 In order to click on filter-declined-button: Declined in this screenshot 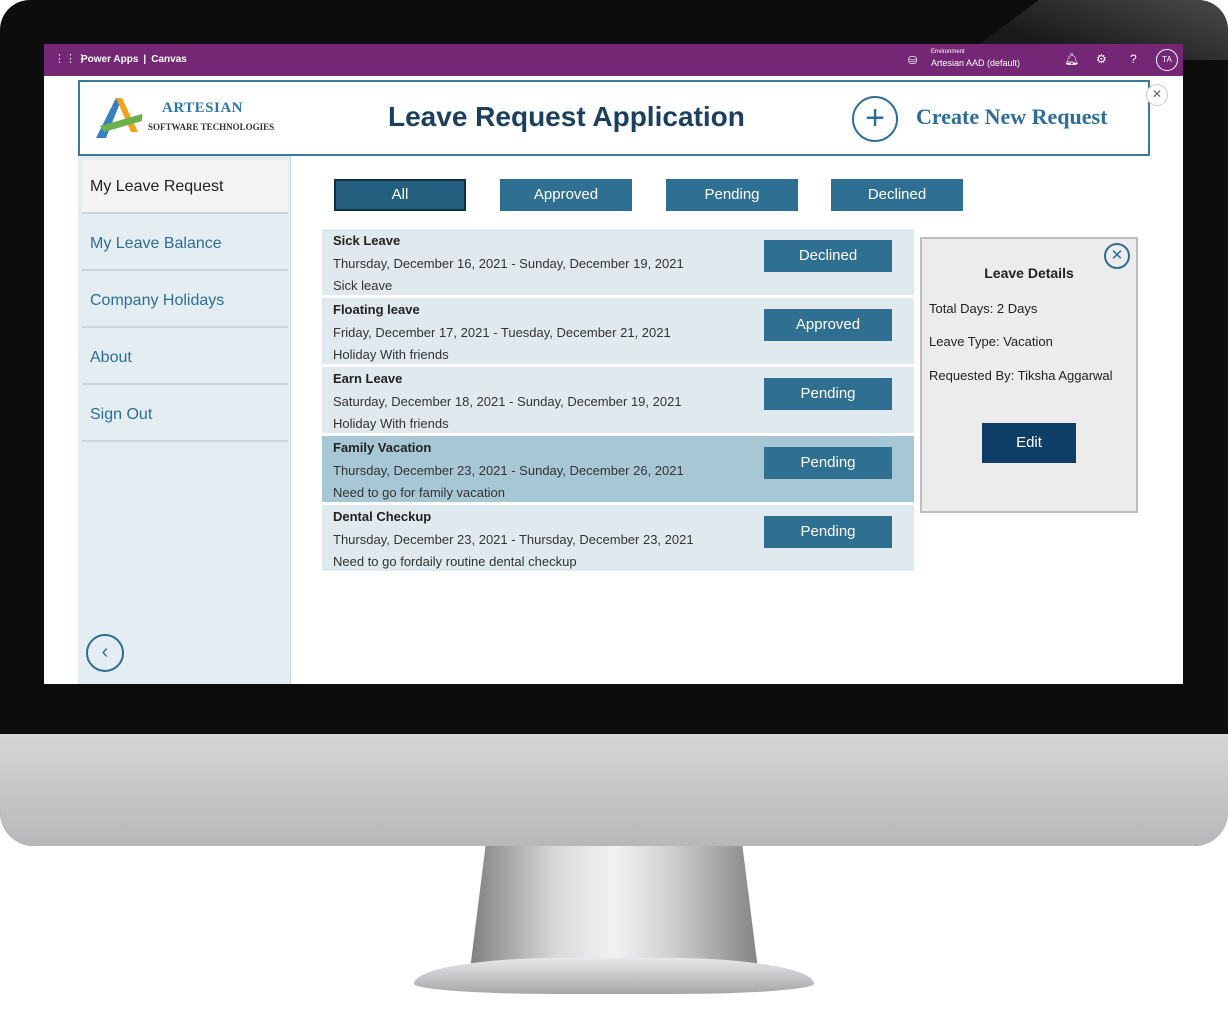, I will do `click(897, 195)`.